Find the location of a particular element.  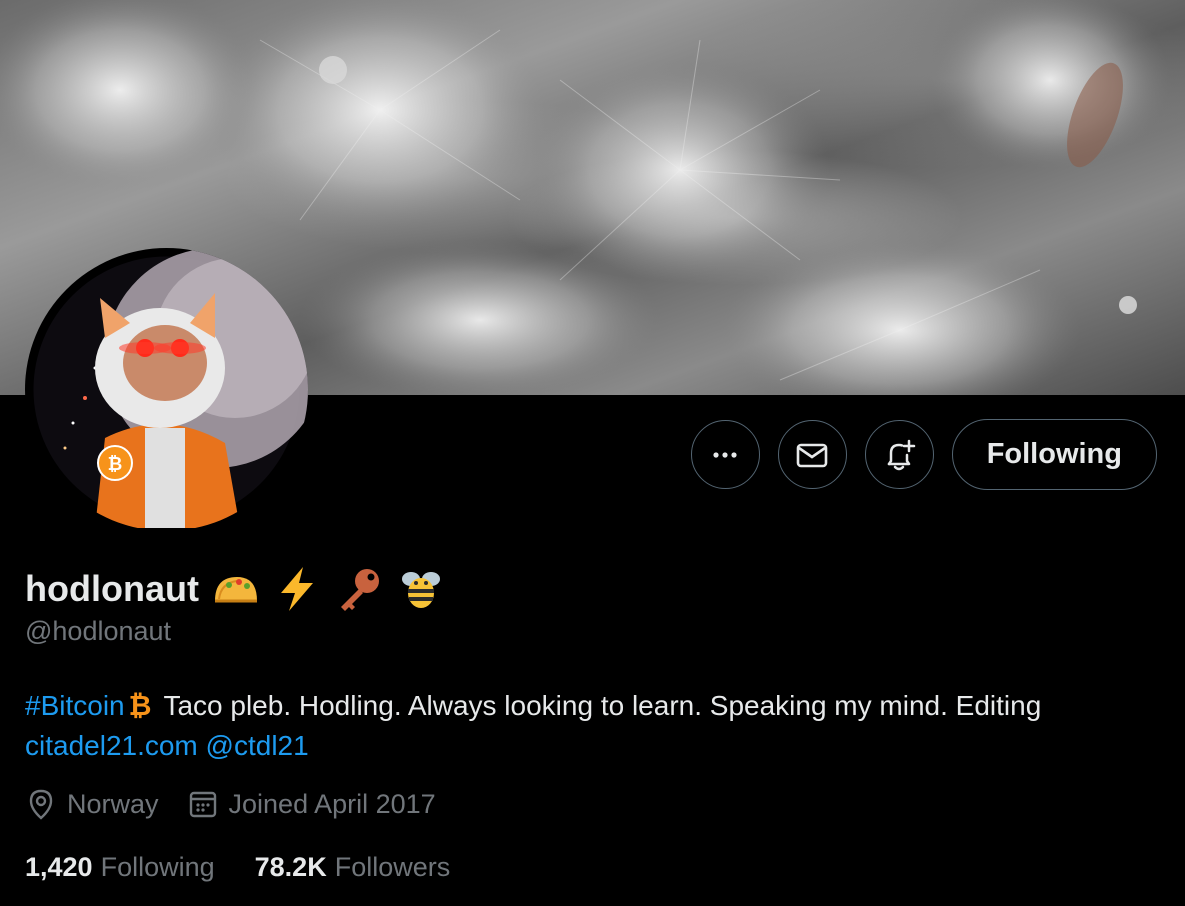

joined-item: Joined April 2017 is located at coordinates (311, 804).